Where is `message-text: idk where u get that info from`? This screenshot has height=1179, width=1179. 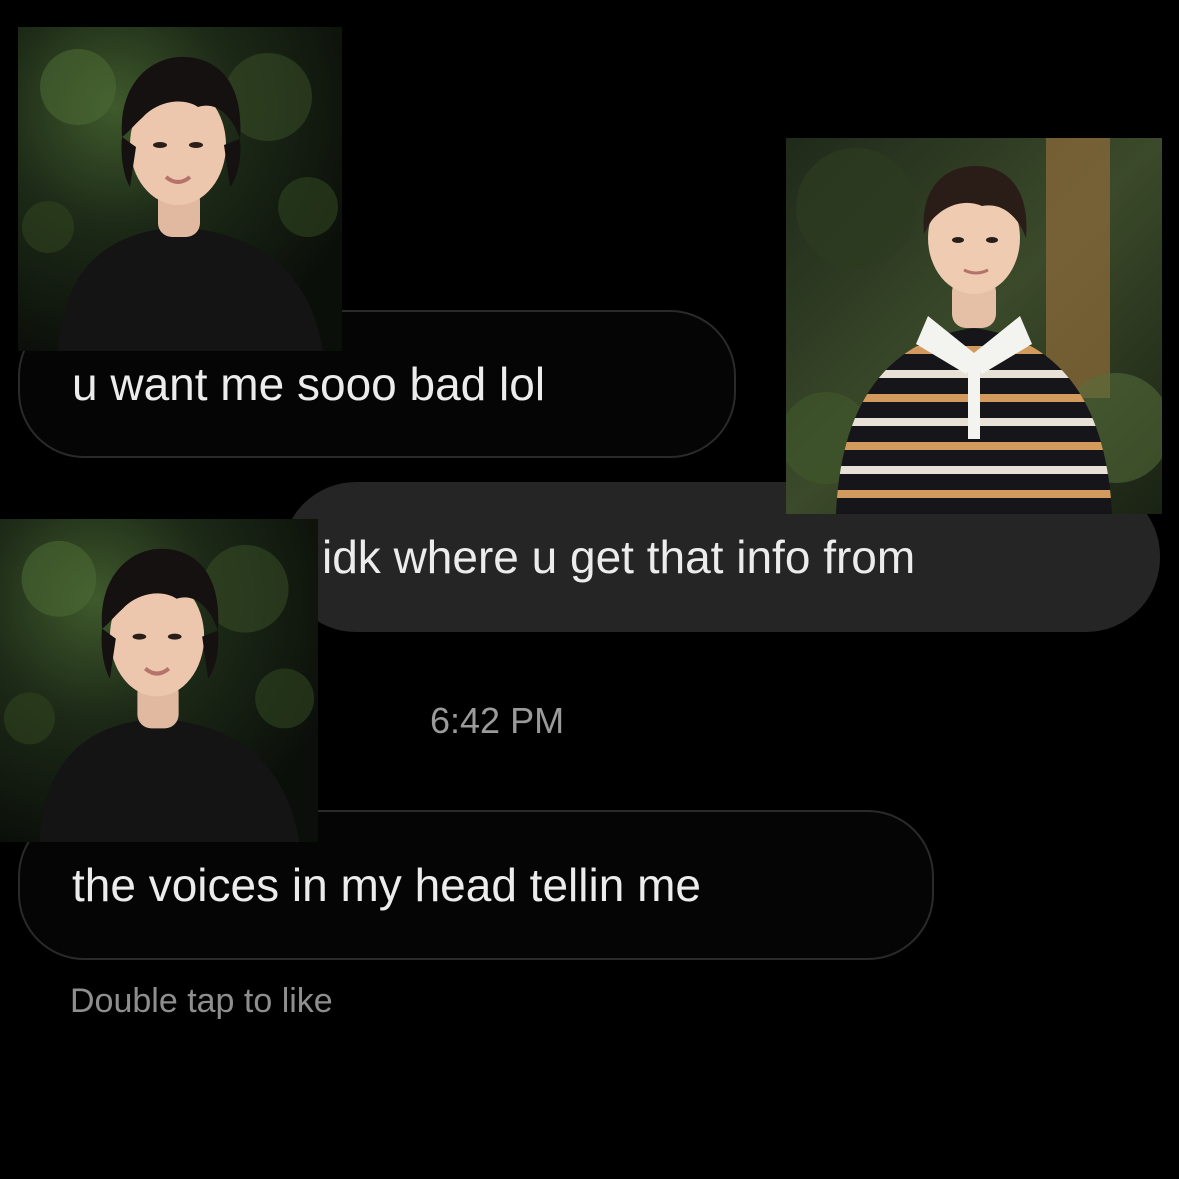 message-text: idk where u get that info from is located at coordinates (619, 557).